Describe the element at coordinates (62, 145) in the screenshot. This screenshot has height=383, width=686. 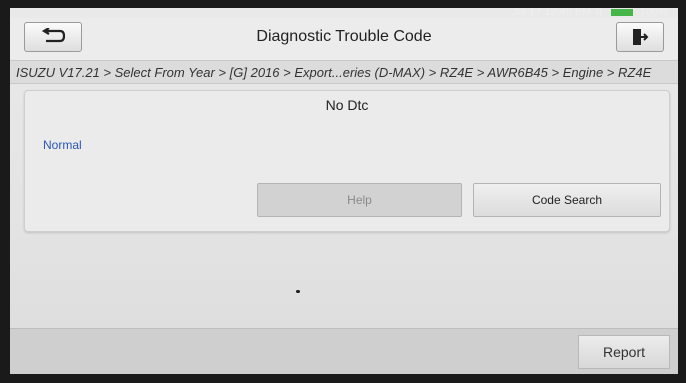
I see `system-status: Normal` at that location.